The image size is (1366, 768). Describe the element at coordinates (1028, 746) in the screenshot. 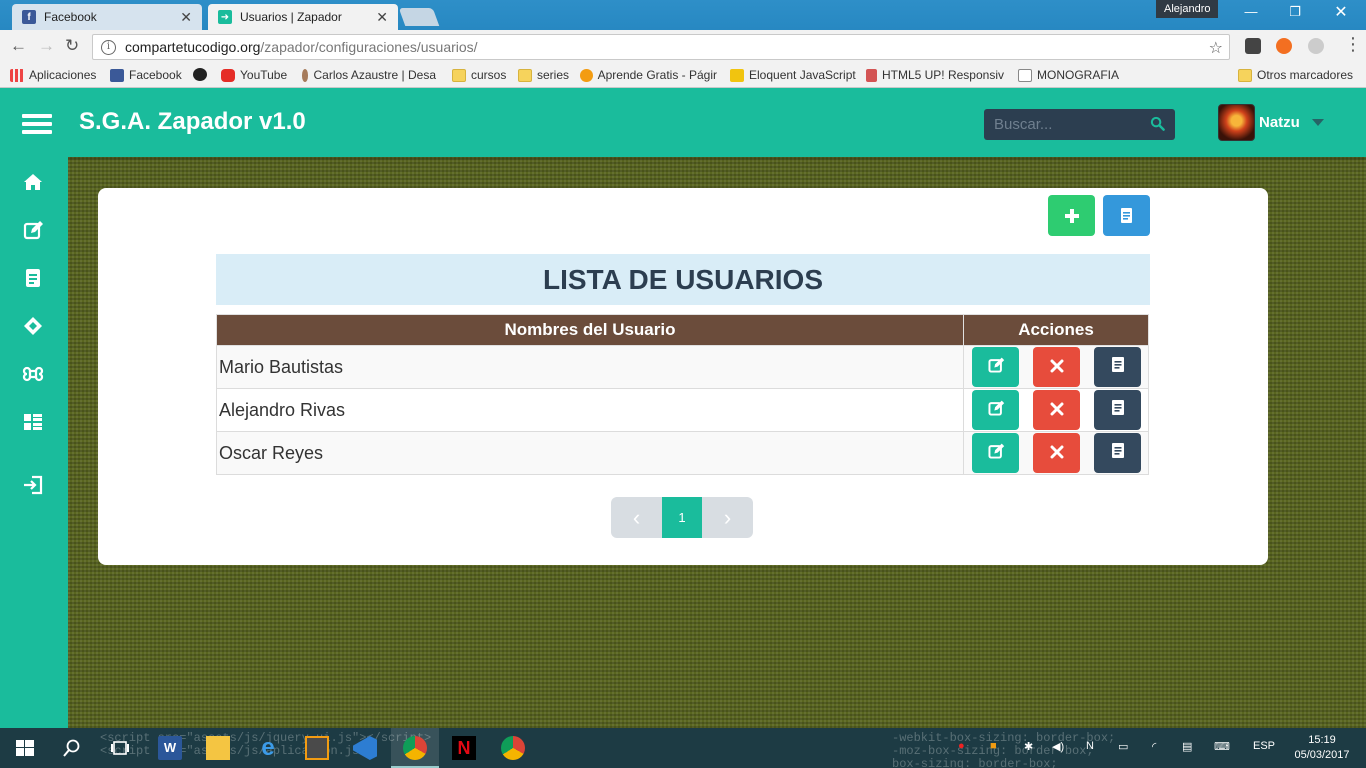

I see `bluetooth-icon: ✱` at that location.